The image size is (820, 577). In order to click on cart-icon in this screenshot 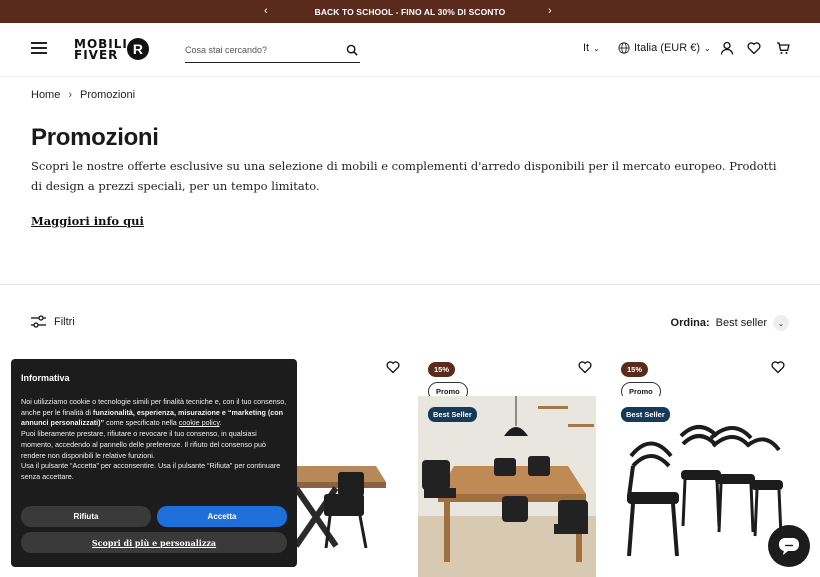, I will do `click(783, 48)`.